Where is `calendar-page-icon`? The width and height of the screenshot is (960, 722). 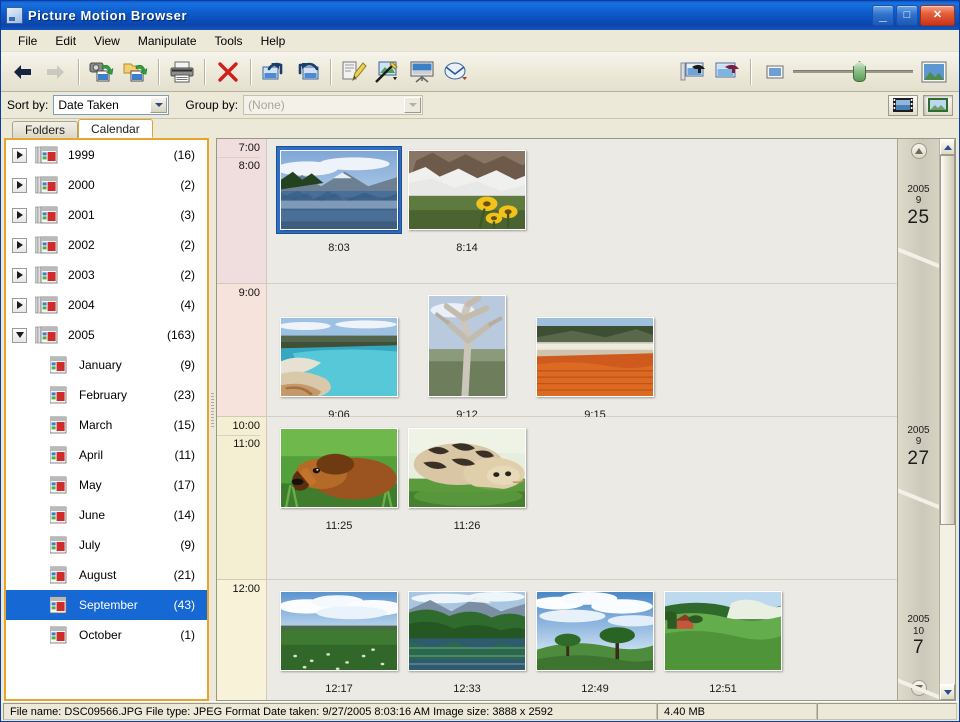 calendar-page-icon is located at coordinates (47, 155).